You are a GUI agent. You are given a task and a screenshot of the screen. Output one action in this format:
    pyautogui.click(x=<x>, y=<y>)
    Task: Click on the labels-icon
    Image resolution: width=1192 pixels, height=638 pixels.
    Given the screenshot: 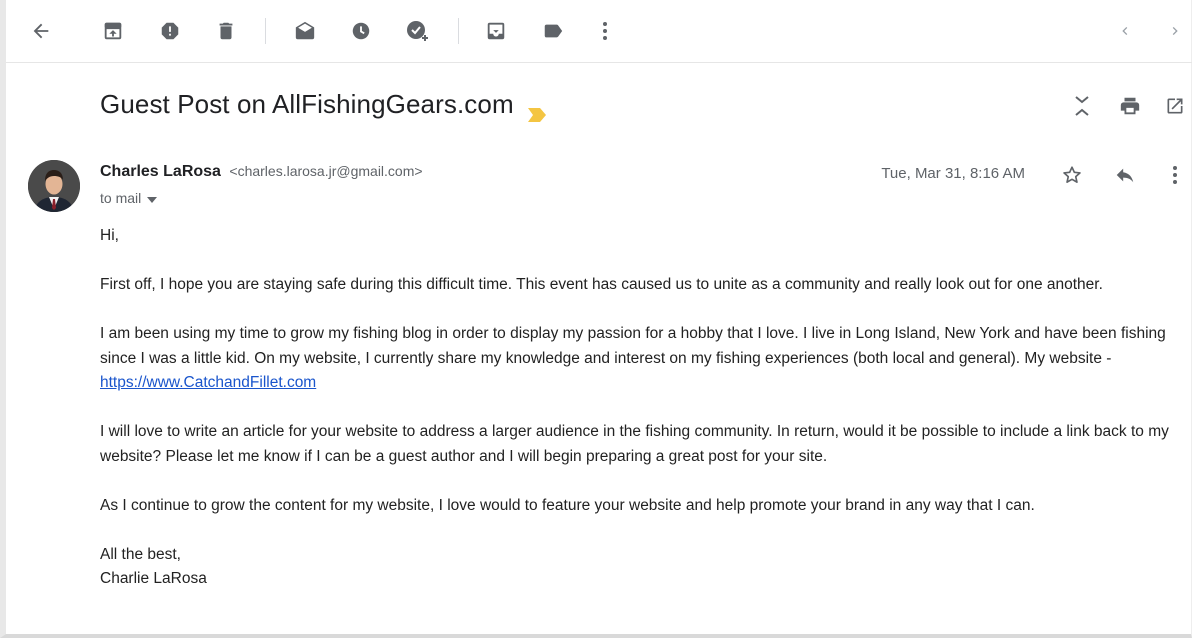 What is the action you would take?
    pyautogui.click(x=553, y=31)
    